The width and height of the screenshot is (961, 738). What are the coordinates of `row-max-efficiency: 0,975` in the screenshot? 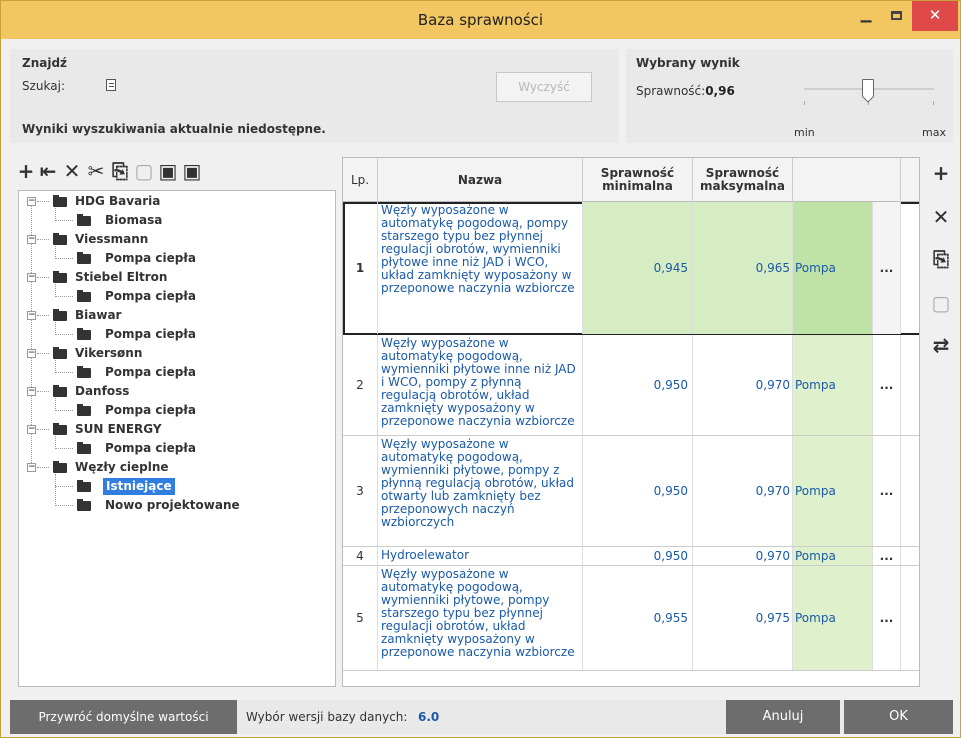 It's located at (743, 618).